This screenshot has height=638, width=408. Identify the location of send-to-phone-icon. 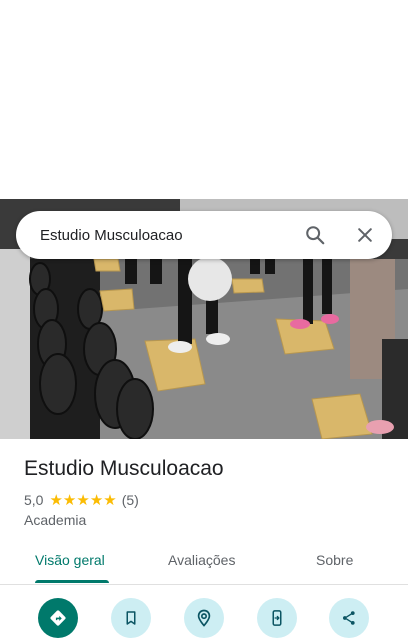
(277, 618).